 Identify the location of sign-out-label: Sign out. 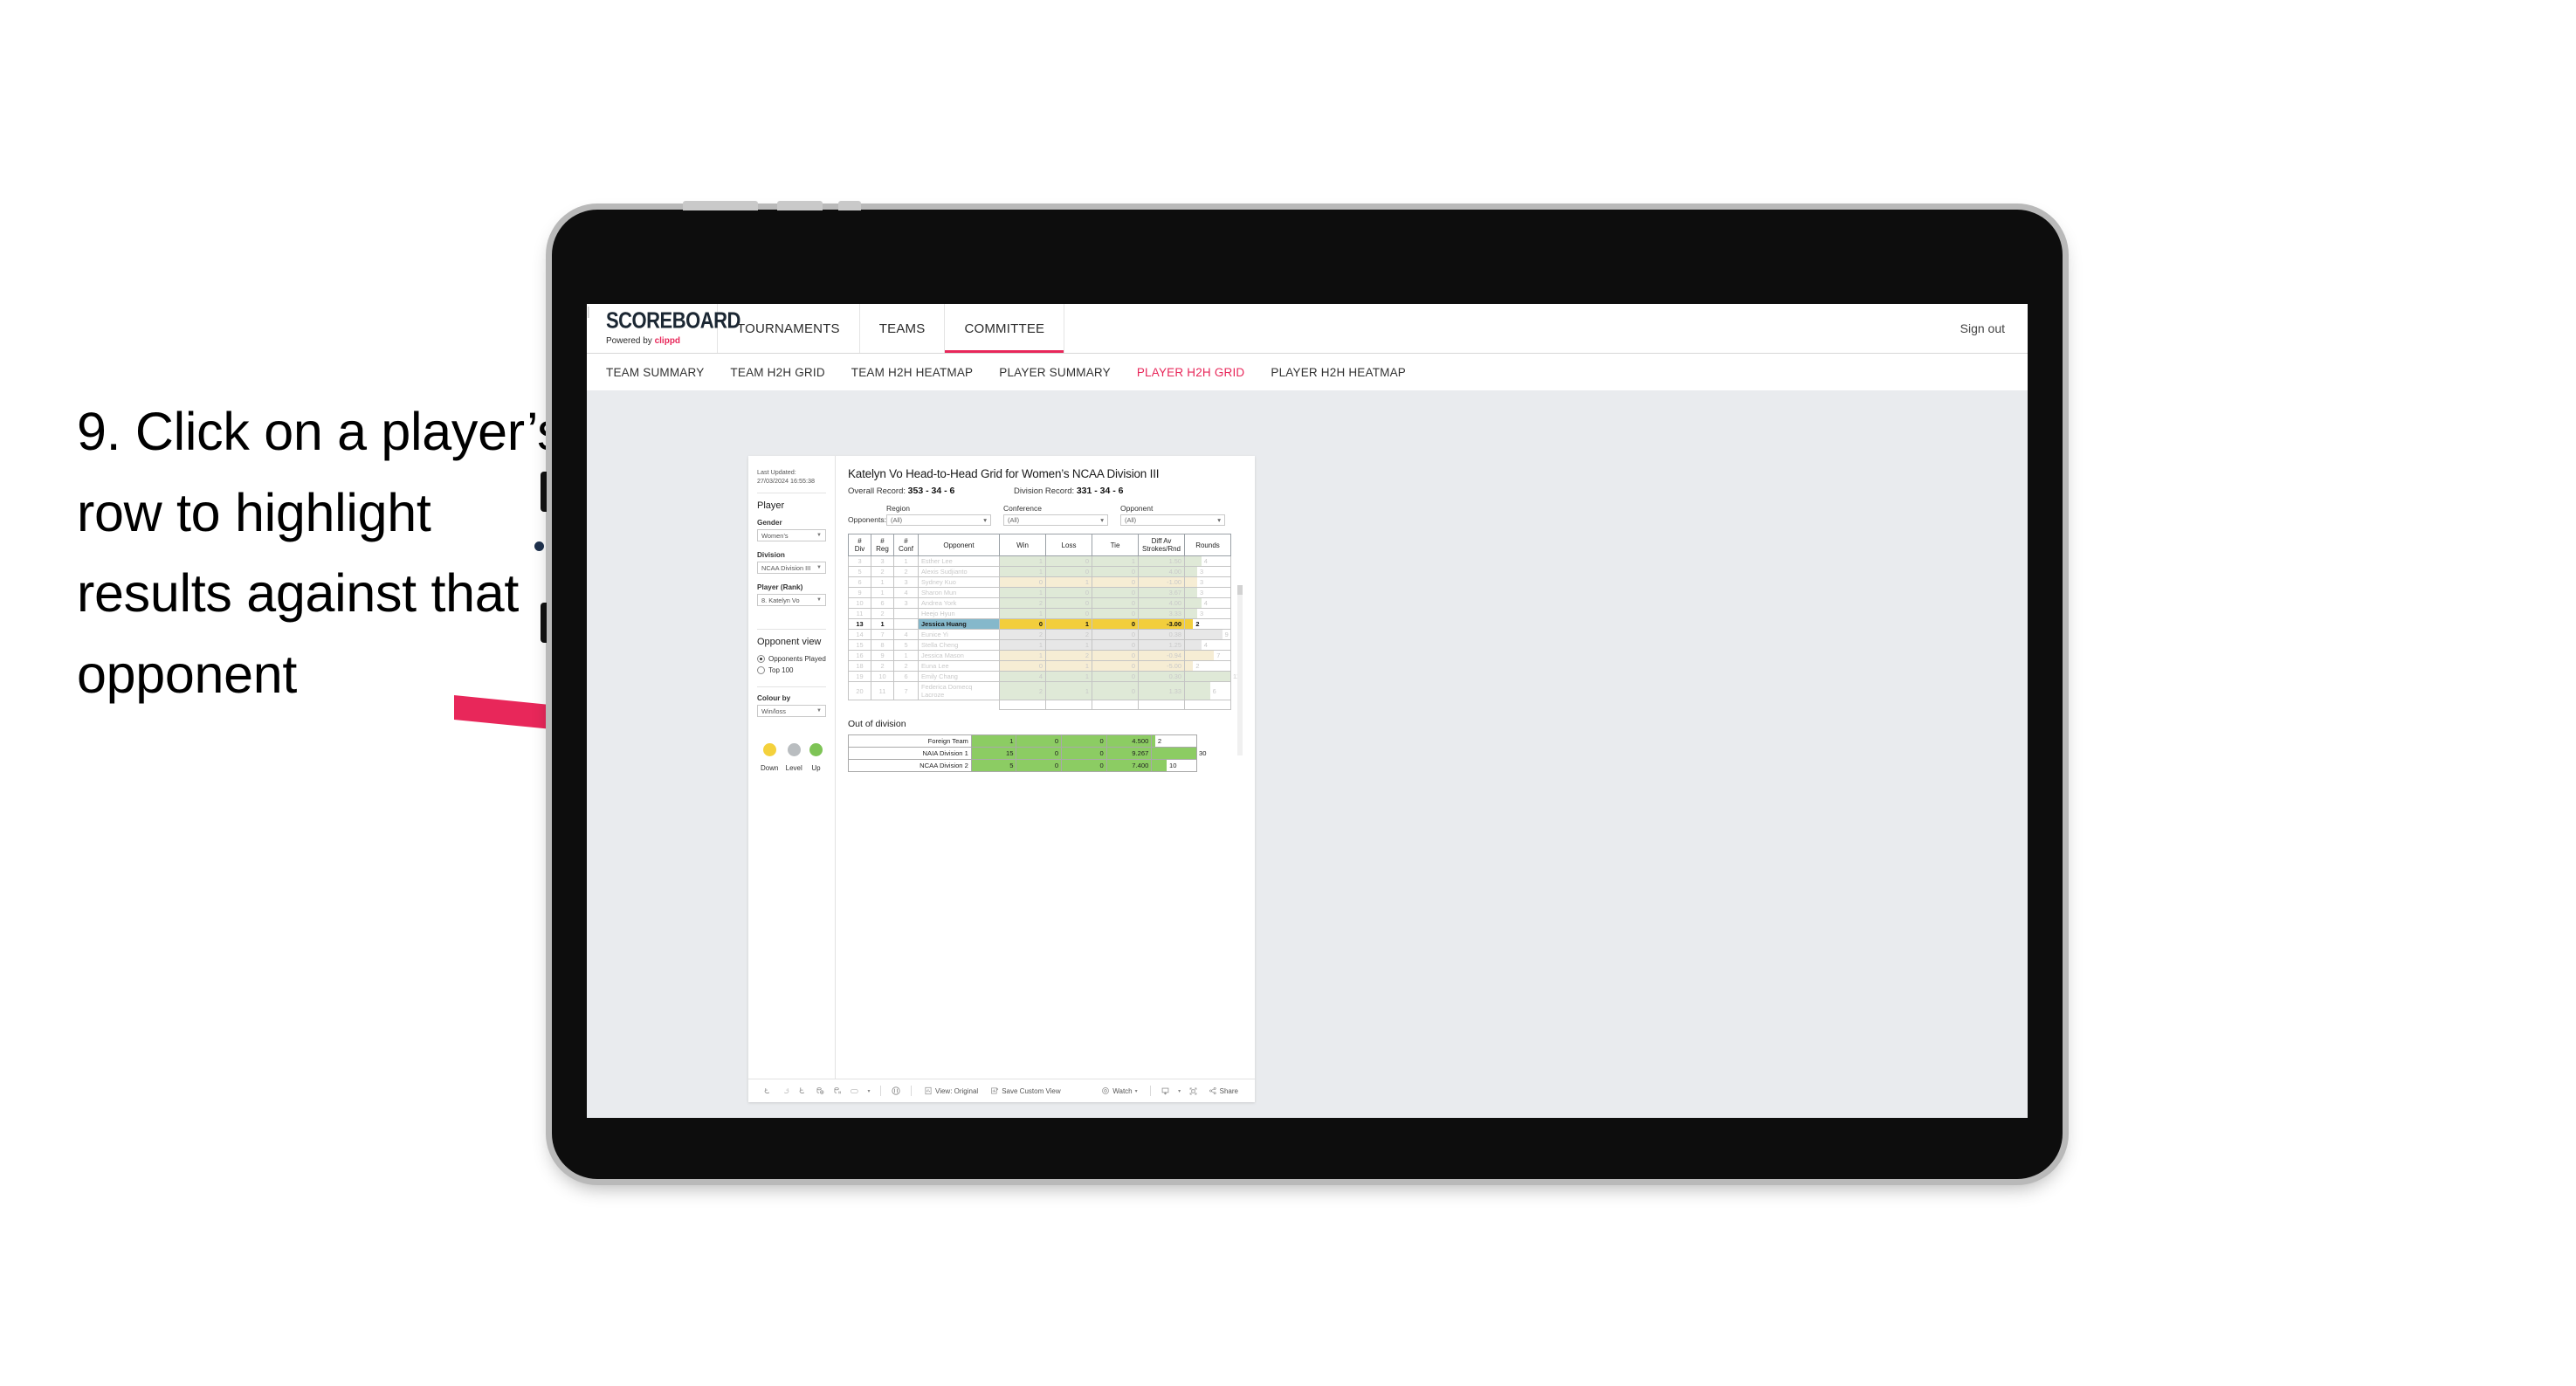
(1982, 328).